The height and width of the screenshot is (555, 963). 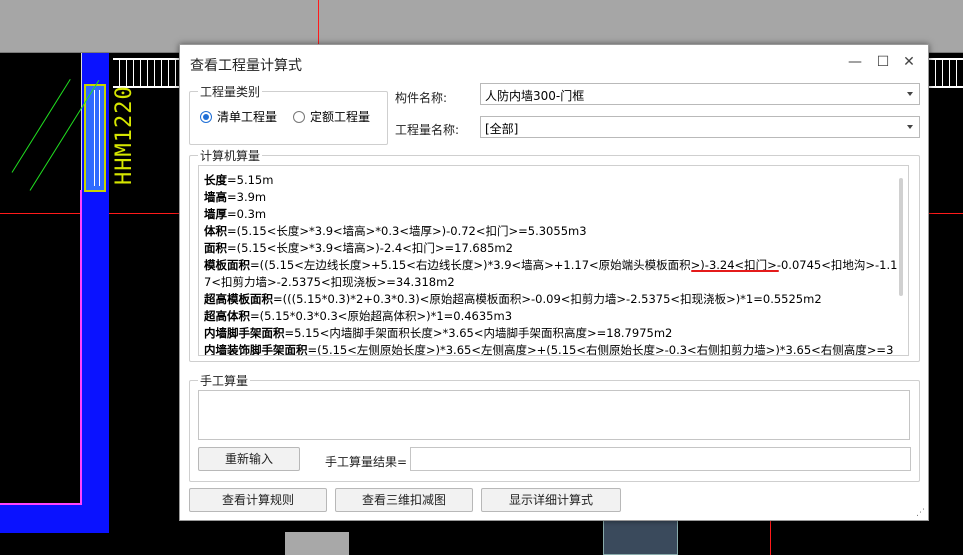 I want to click on maximize-icon: ☐, so click(x=883, y=62).